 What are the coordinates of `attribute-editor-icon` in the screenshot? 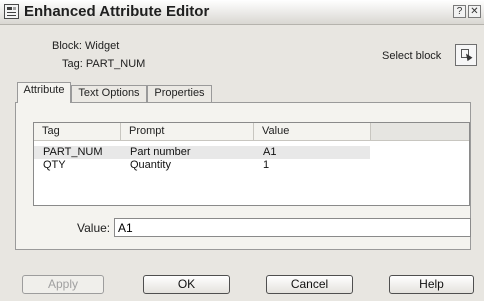 It's located at (11, 11).